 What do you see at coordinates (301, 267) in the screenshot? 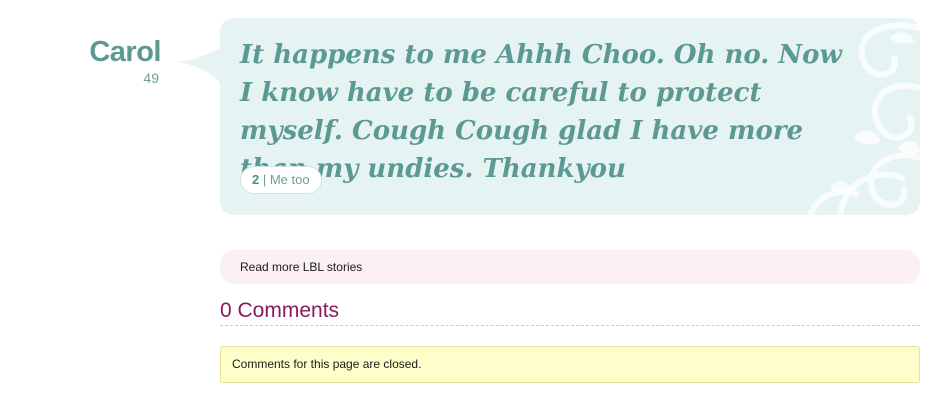
I see `read-more-link: Read more LBL stories` at bounding box center [301, 267].